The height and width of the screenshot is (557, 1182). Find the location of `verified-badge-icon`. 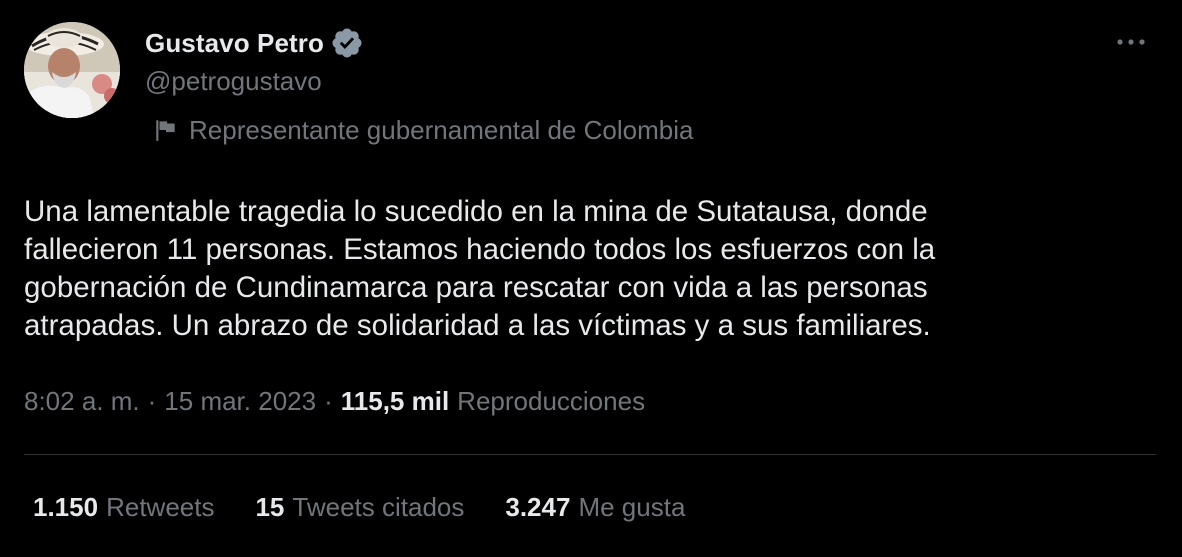

verified-badge-icon is located at coordinates (347, 43).